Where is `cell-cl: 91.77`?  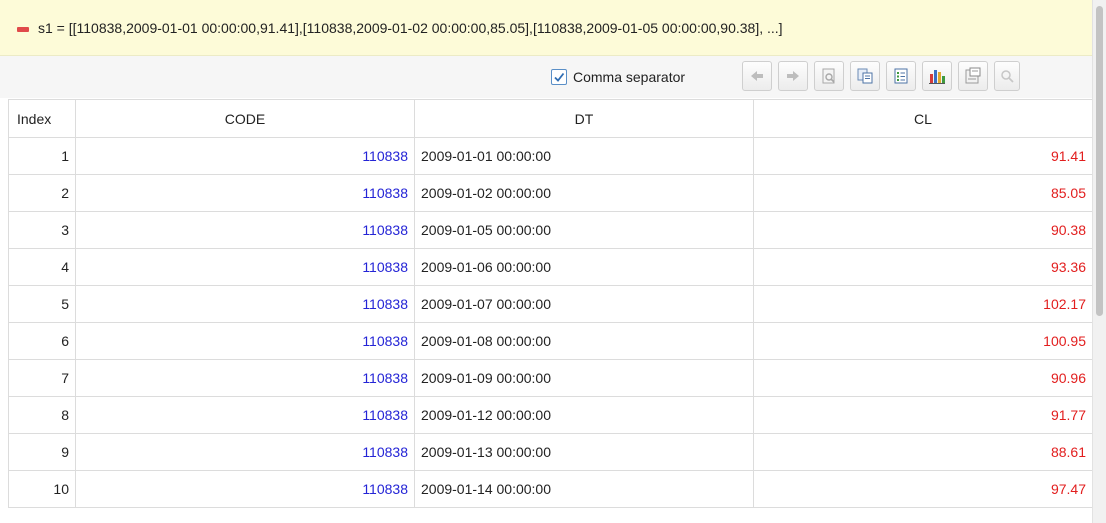 cell-cl: 91.77 is located at coordinates (922, 415).